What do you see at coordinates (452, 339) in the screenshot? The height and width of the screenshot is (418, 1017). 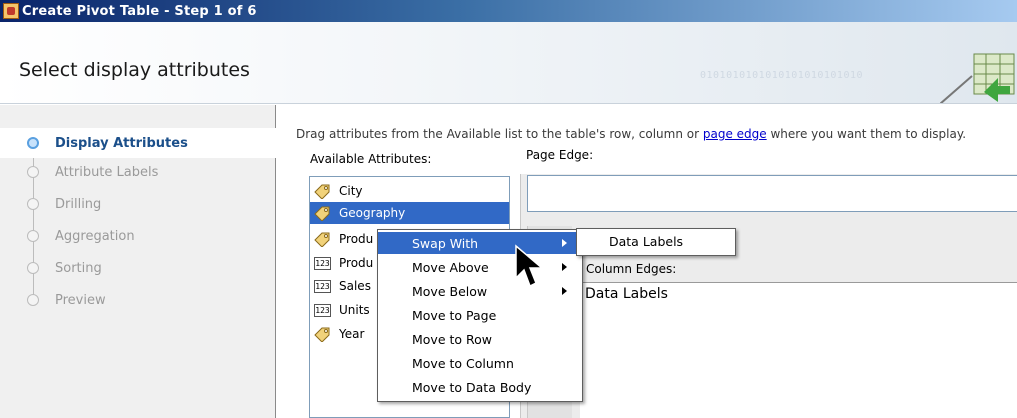 I see `menu-item-label: Move to Row` at bounding box center [452, 339].